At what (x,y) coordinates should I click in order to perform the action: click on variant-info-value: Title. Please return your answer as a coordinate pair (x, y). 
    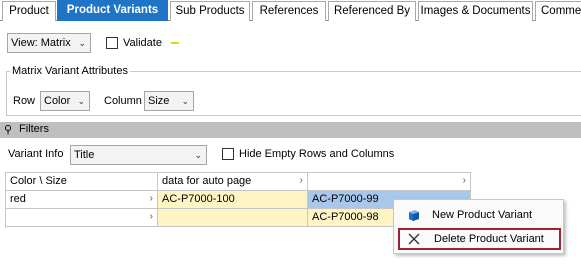
    Looking at the image, I should click on (84, 155).